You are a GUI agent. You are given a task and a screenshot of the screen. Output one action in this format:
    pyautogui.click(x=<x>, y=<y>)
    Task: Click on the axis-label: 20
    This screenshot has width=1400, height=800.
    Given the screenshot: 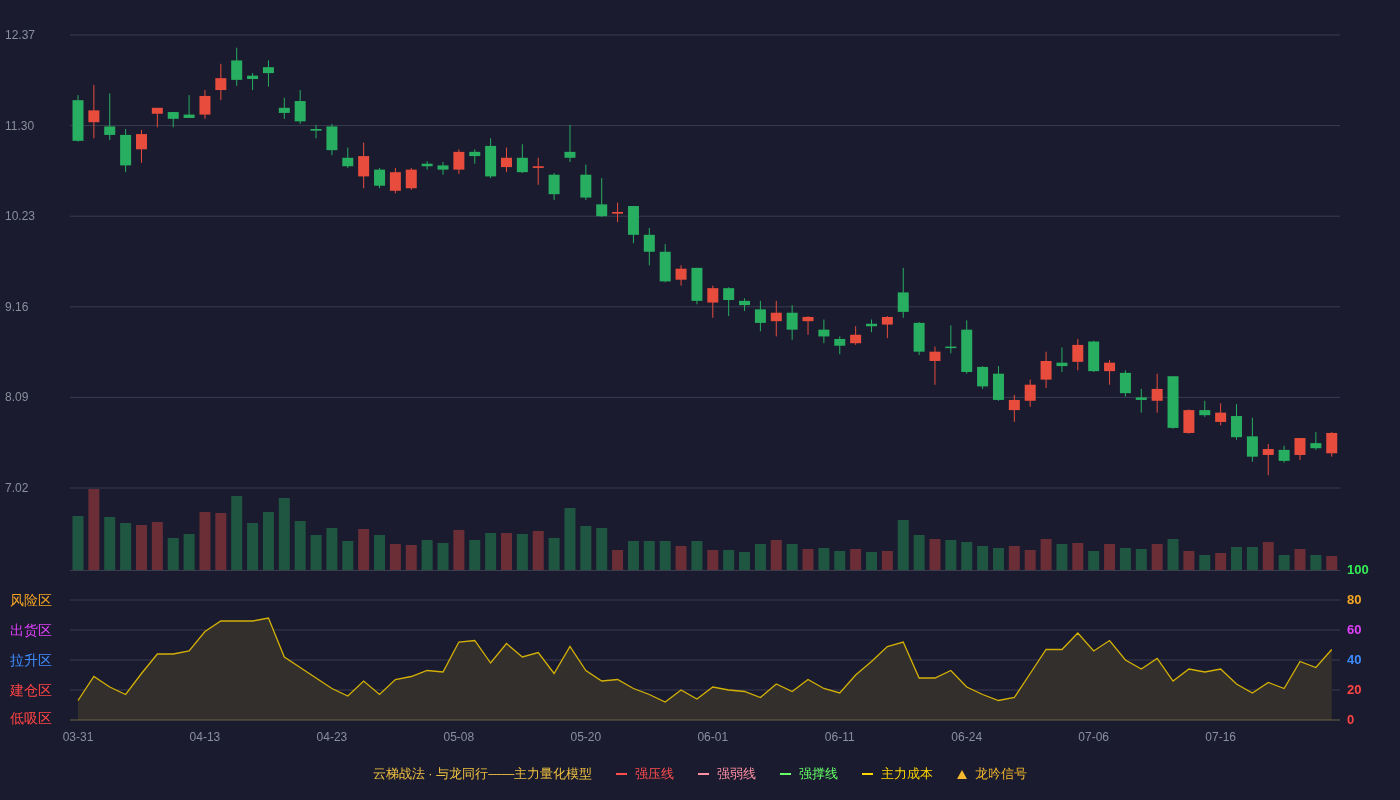 What is the action you would take?
    pyautogui.click(x=1354, y=689)
    